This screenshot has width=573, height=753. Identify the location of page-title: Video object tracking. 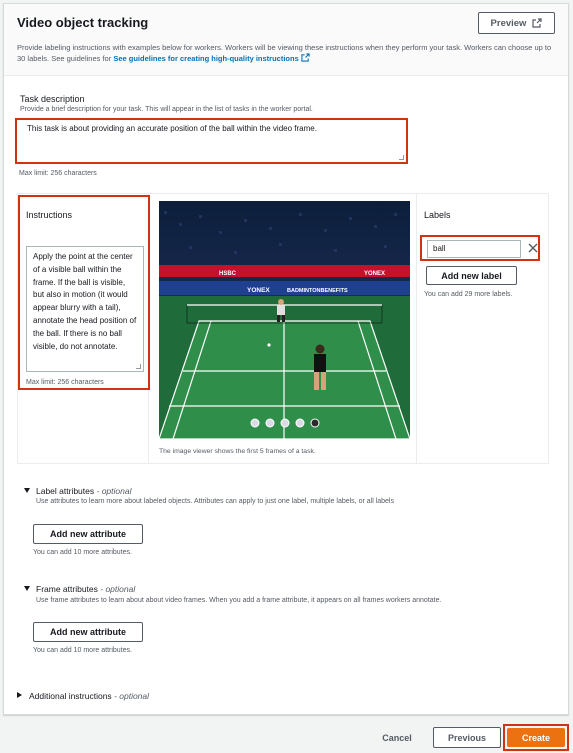
(83, 22).